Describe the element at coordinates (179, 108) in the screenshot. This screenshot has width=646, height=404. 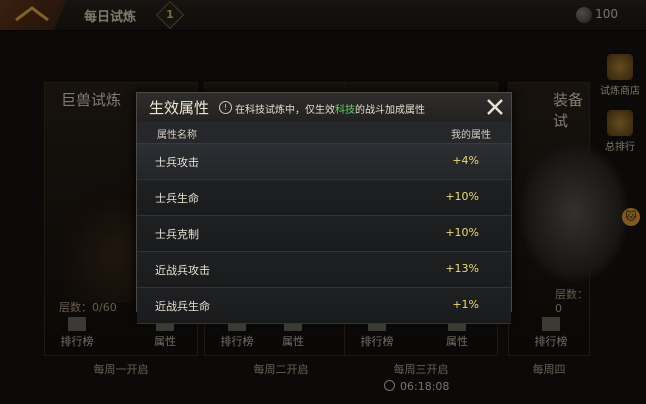
I see `modal-title: 生效属性` at that location.